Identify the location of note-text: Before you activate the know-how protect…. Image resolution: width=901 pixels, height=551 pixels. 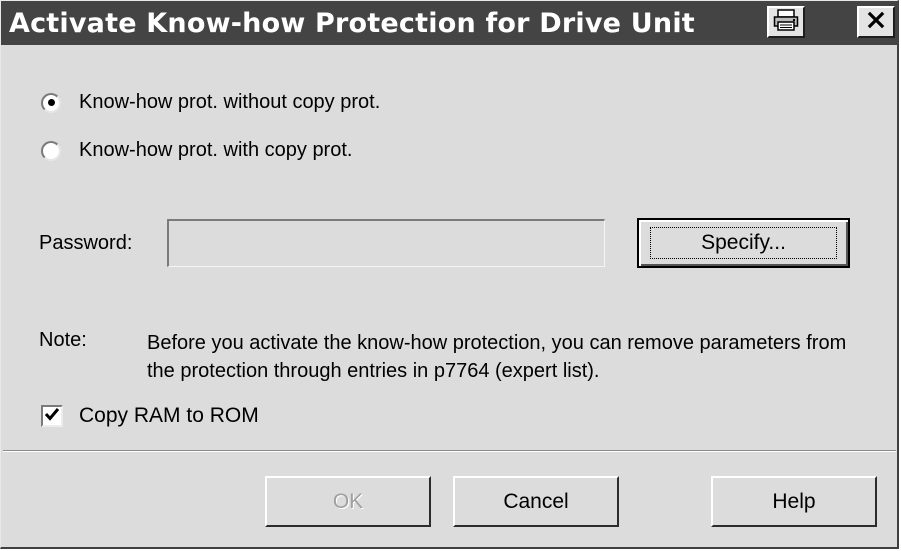
(497, 357).